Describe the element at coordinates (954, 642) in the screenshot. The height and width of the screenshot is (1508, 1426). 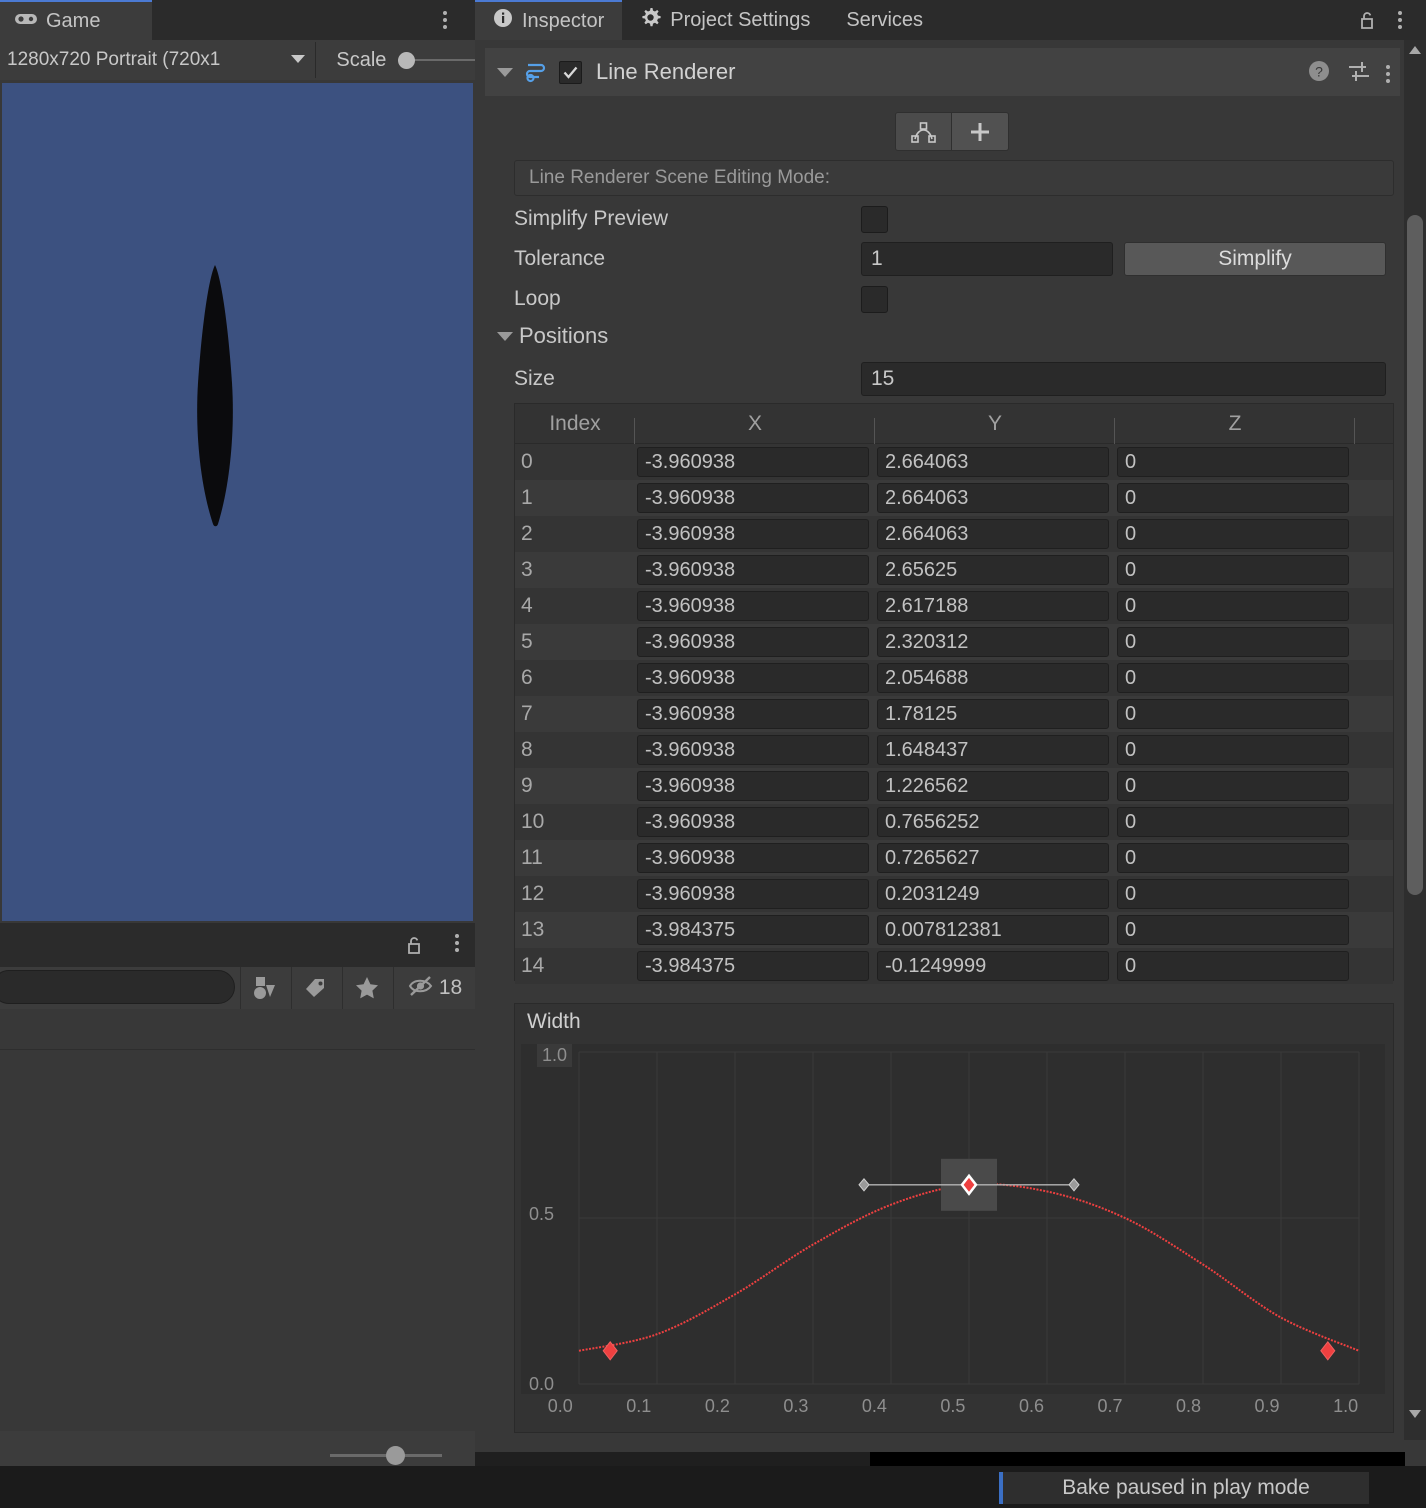
I see `table-row: 5 -3.960938 2.320312 0` at that location.